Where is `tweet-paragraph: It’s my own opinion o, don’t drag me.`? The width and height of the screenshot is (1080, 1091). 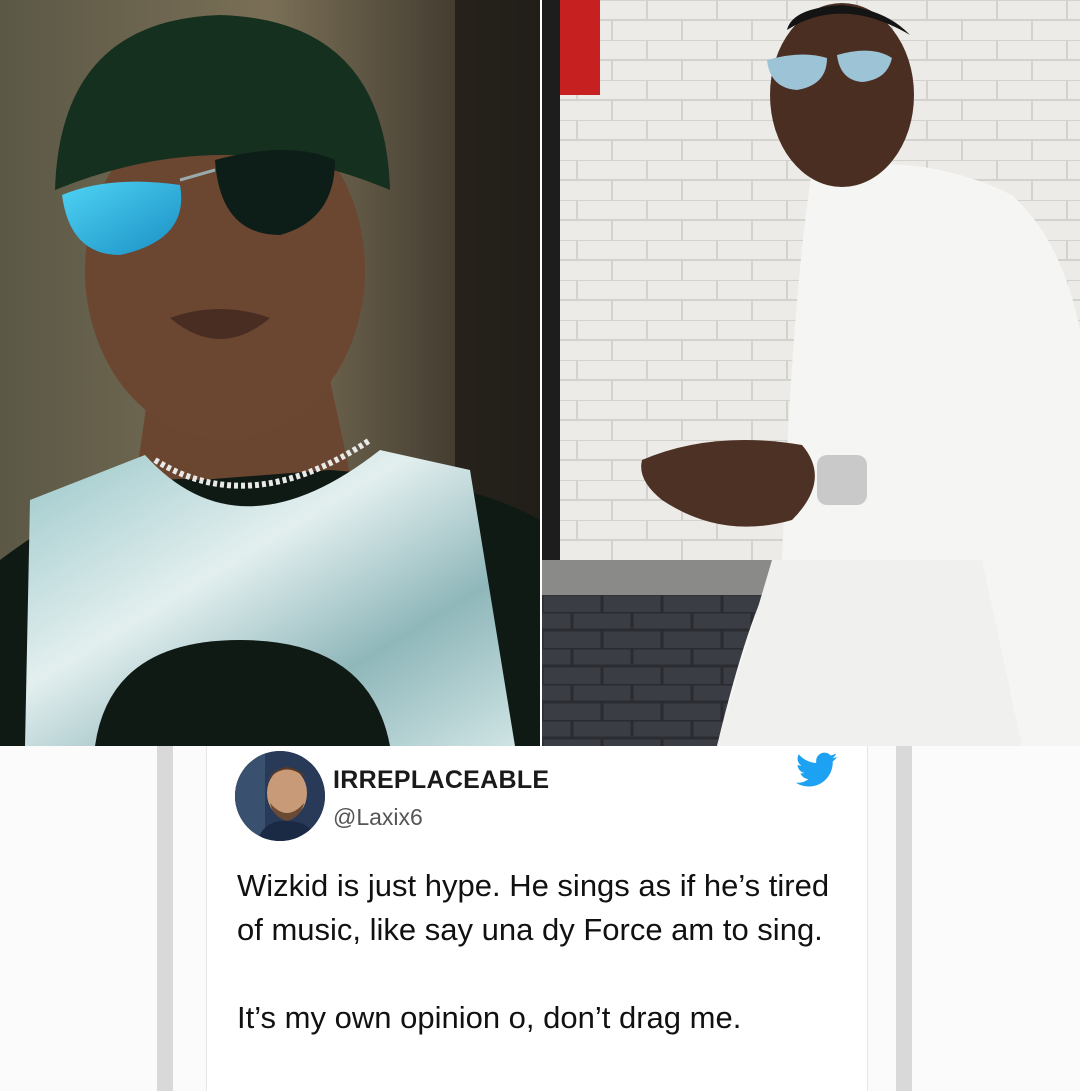
tweet-paragraph: It’s my own opinion o, don’t drag me. is located at coordinates (489, 1017).